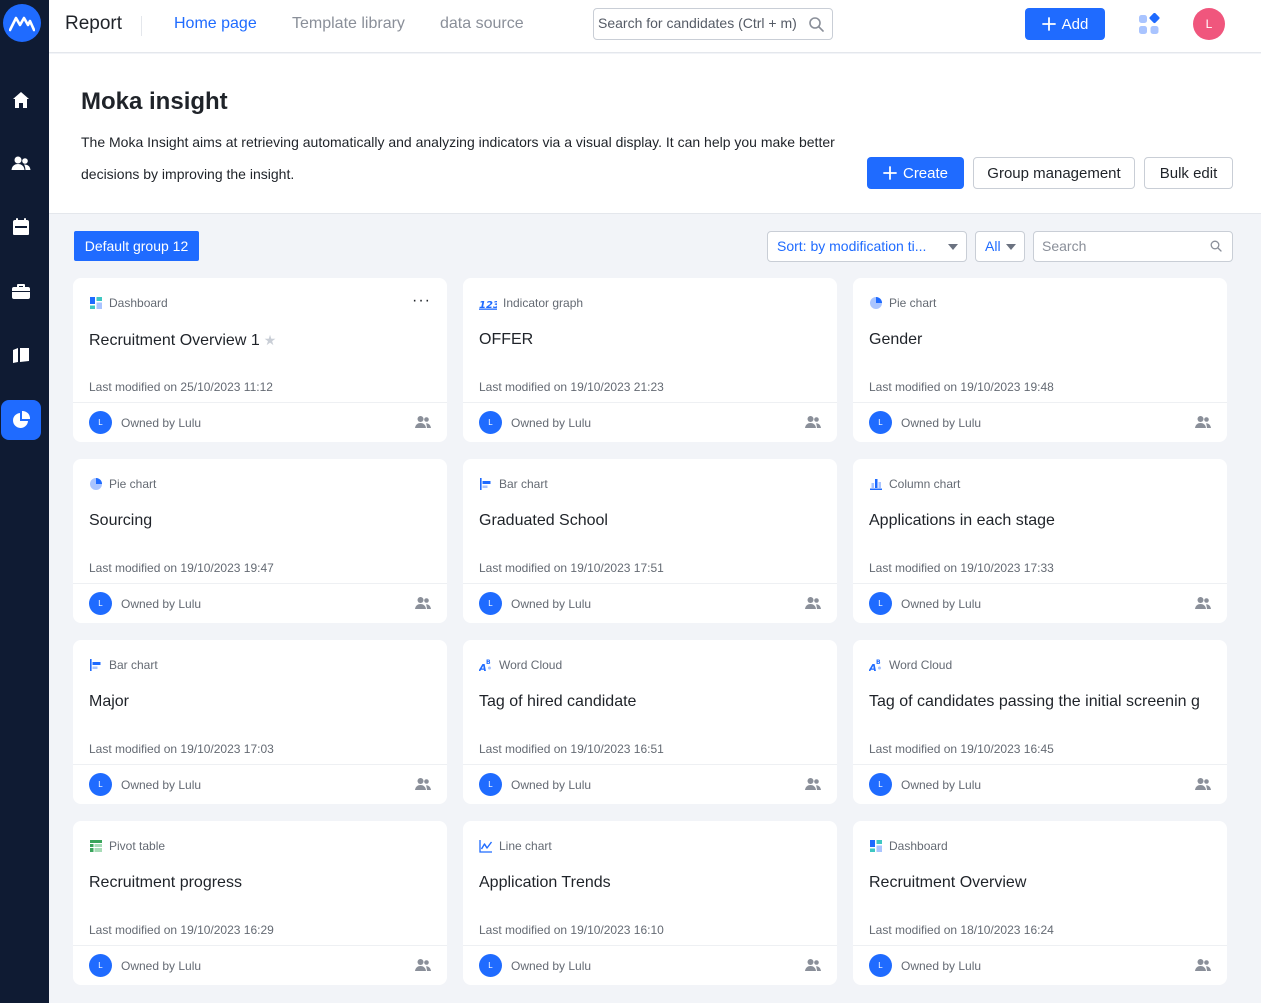 The height and width of the screenshot is (1003, 1261). Describe the element at coordinates (1054, 173) in the screenshot. I see `group-management-button: Group management` at that location.